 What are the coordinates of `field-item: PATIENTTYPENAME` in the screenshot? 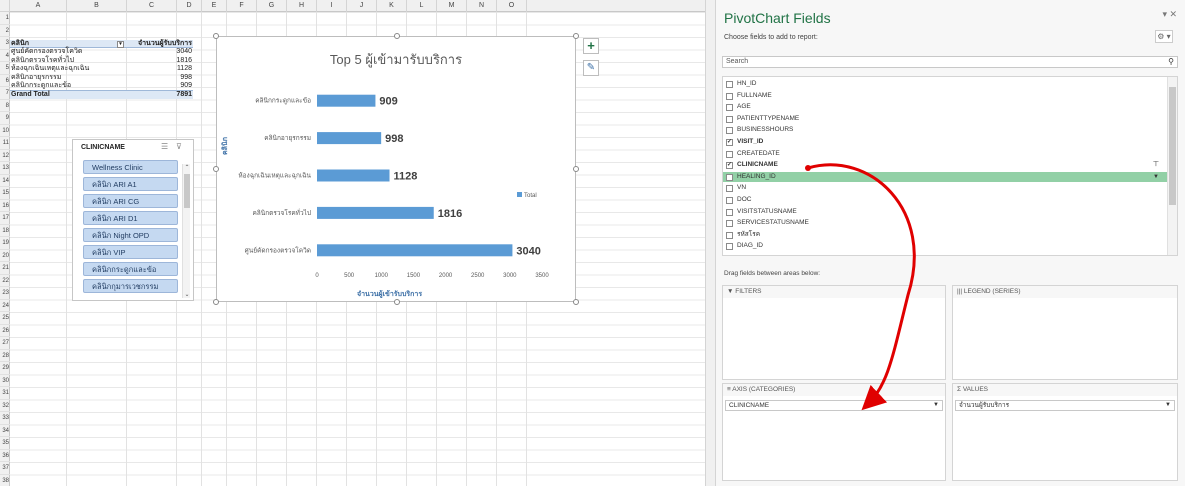 It's located at (945, 119).